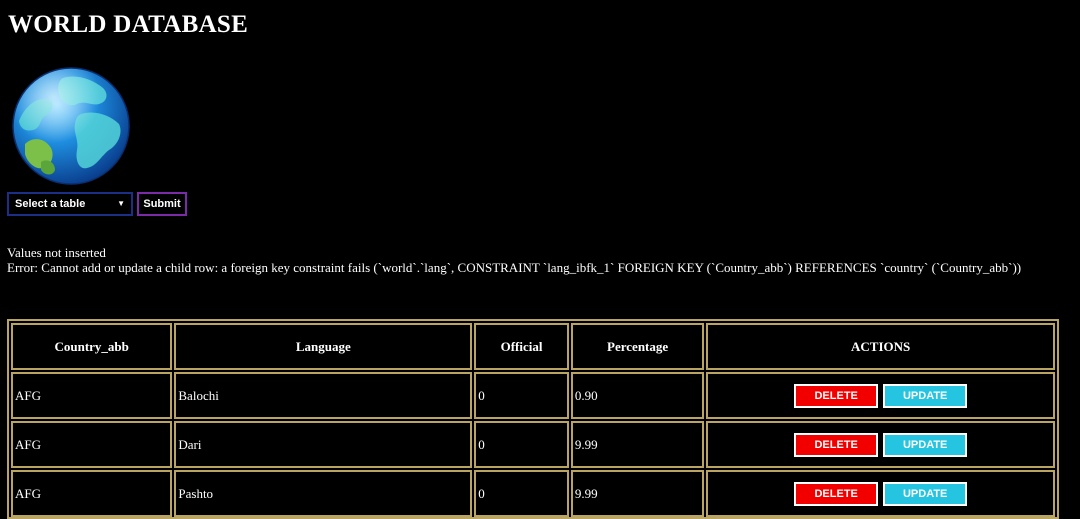 This screenshot has width=1080, height=519. Describe the element at coordinates (92, 346) in the screenshot. I see `column-header-country-abb: Country_abb` at that location.